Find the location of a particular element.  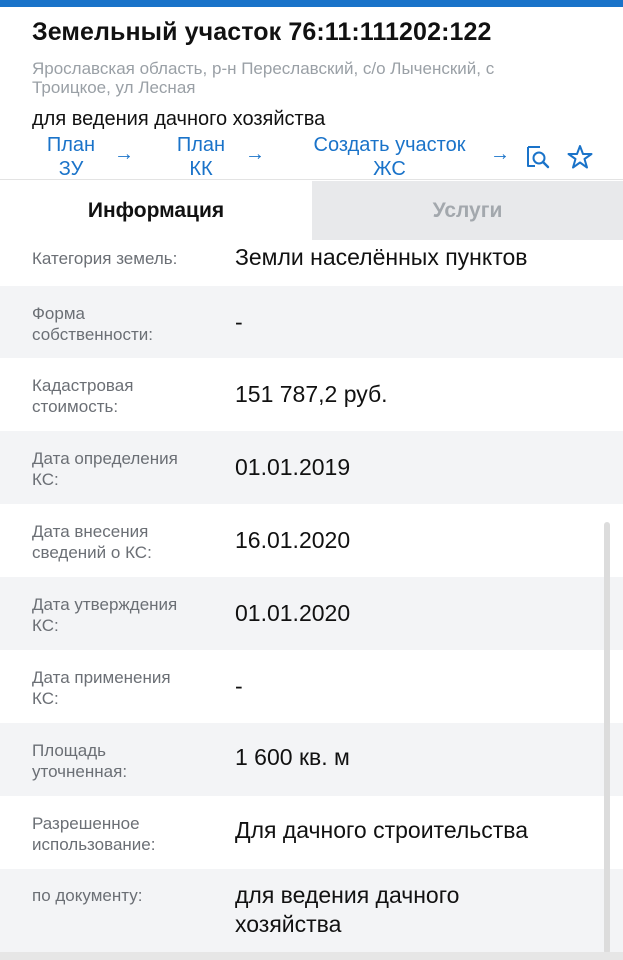

tab-bar: Информация Услуги is located at coordinates (311, 210).